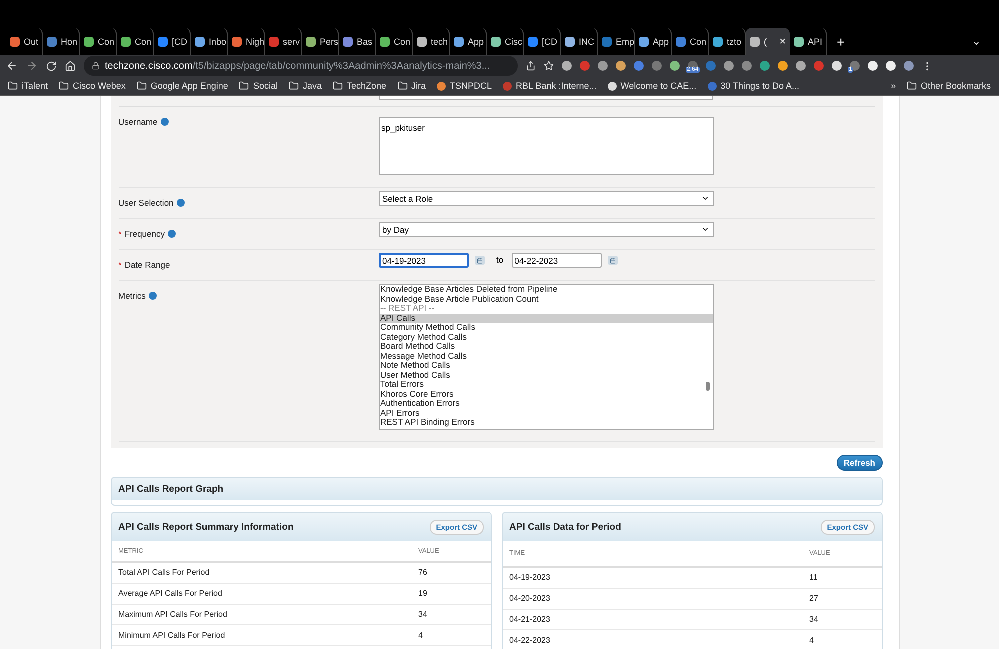 Image resolution: width=999 pixels, height=649 pixels. Describe the element at coordinates (258, 86) in the screenshot. I see `bookmark-item: Social` at that location.